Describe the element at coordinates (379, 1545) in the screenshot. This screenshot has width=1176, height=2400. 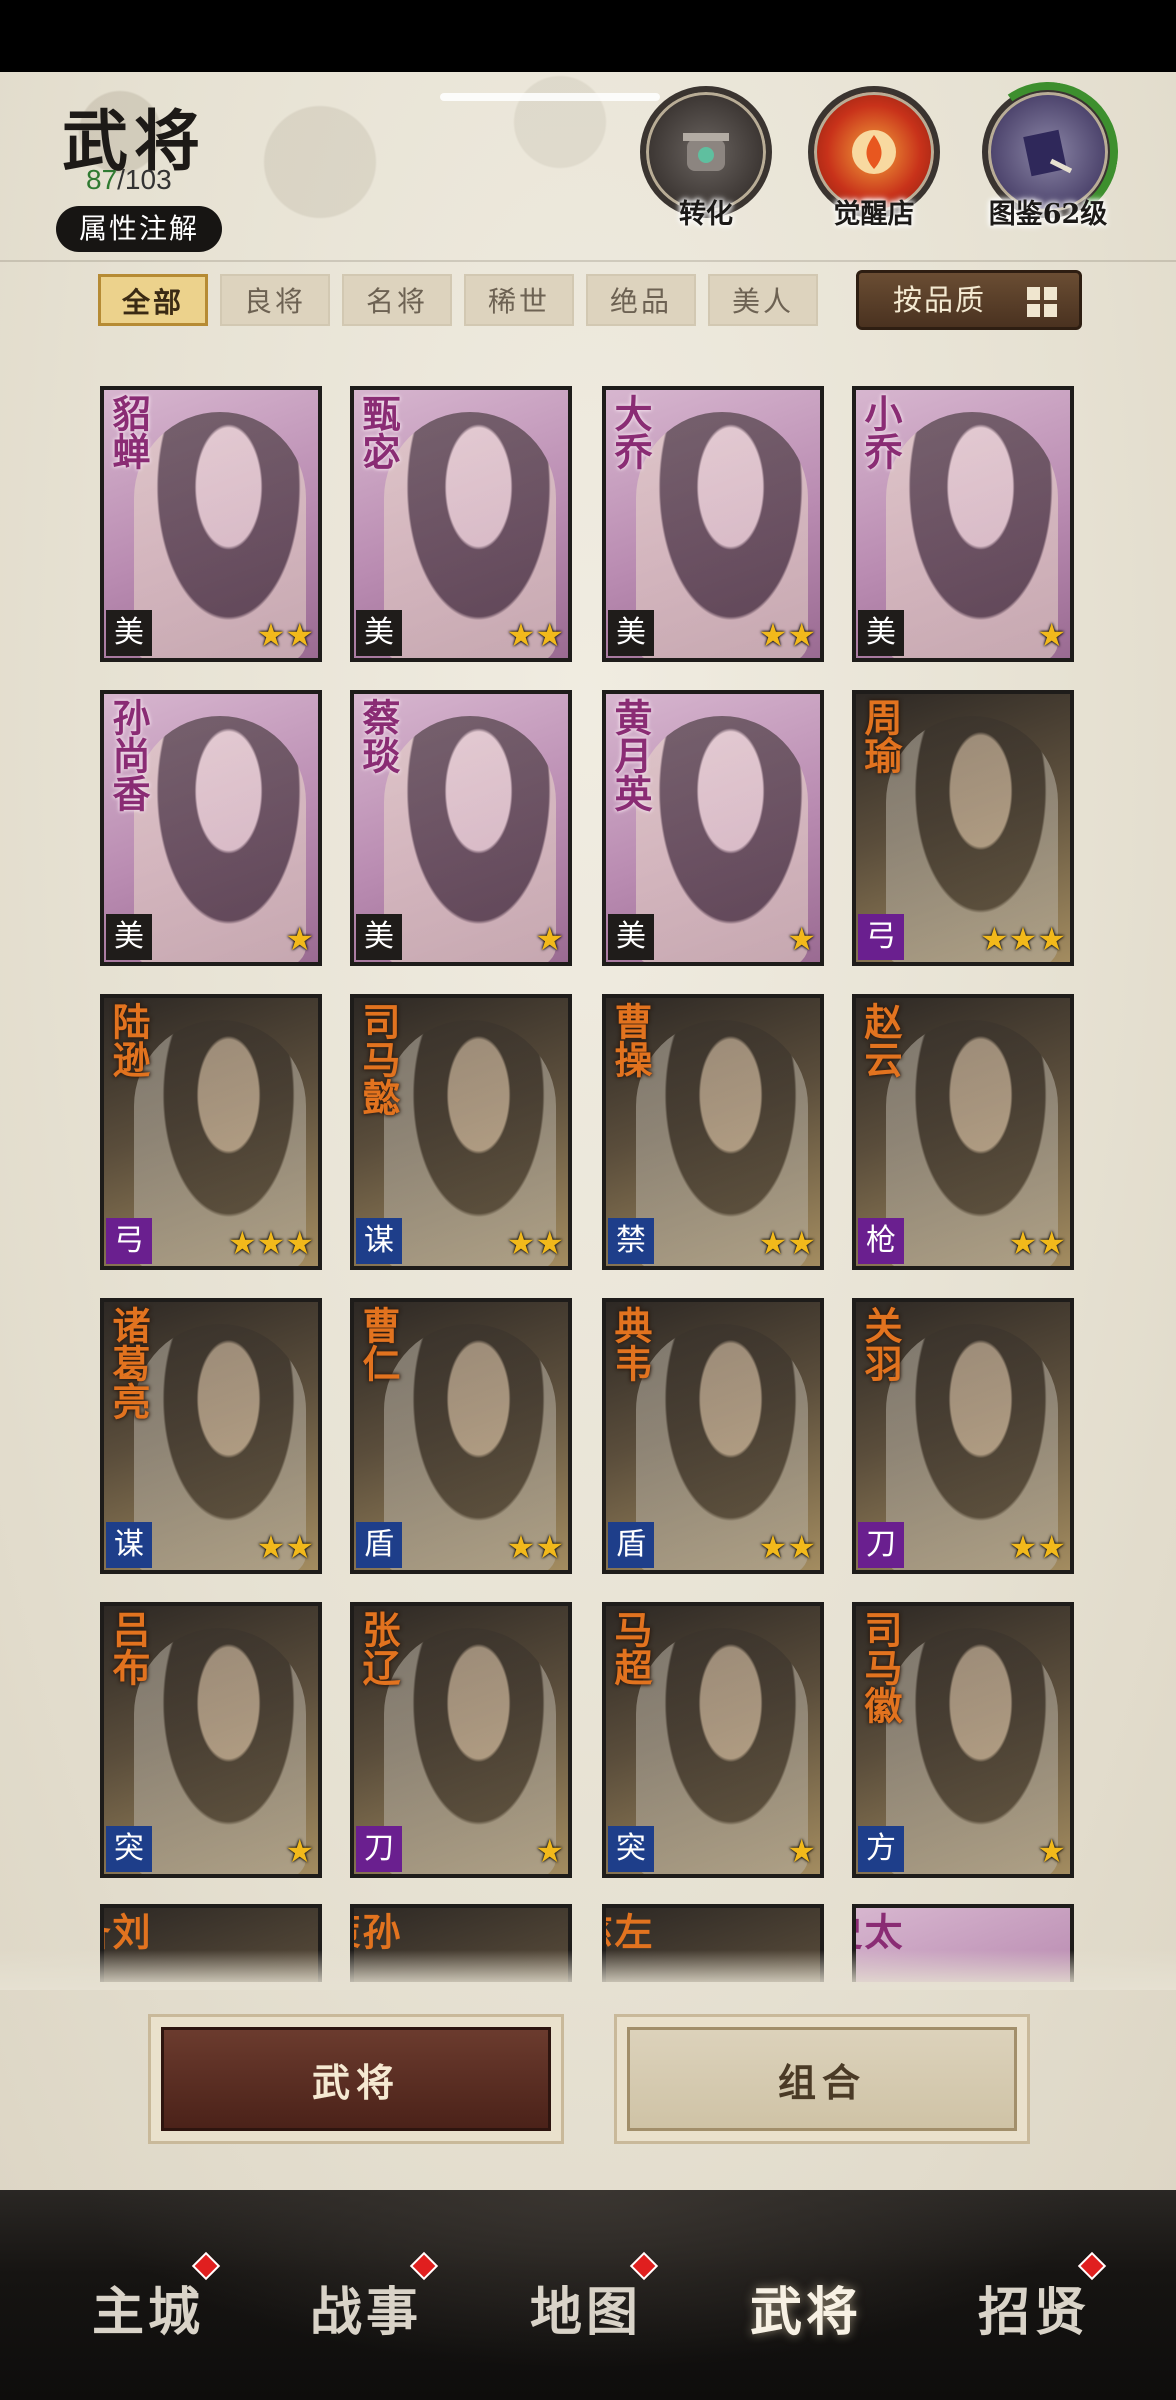
I see `general-type-badge: 盾` at that location.